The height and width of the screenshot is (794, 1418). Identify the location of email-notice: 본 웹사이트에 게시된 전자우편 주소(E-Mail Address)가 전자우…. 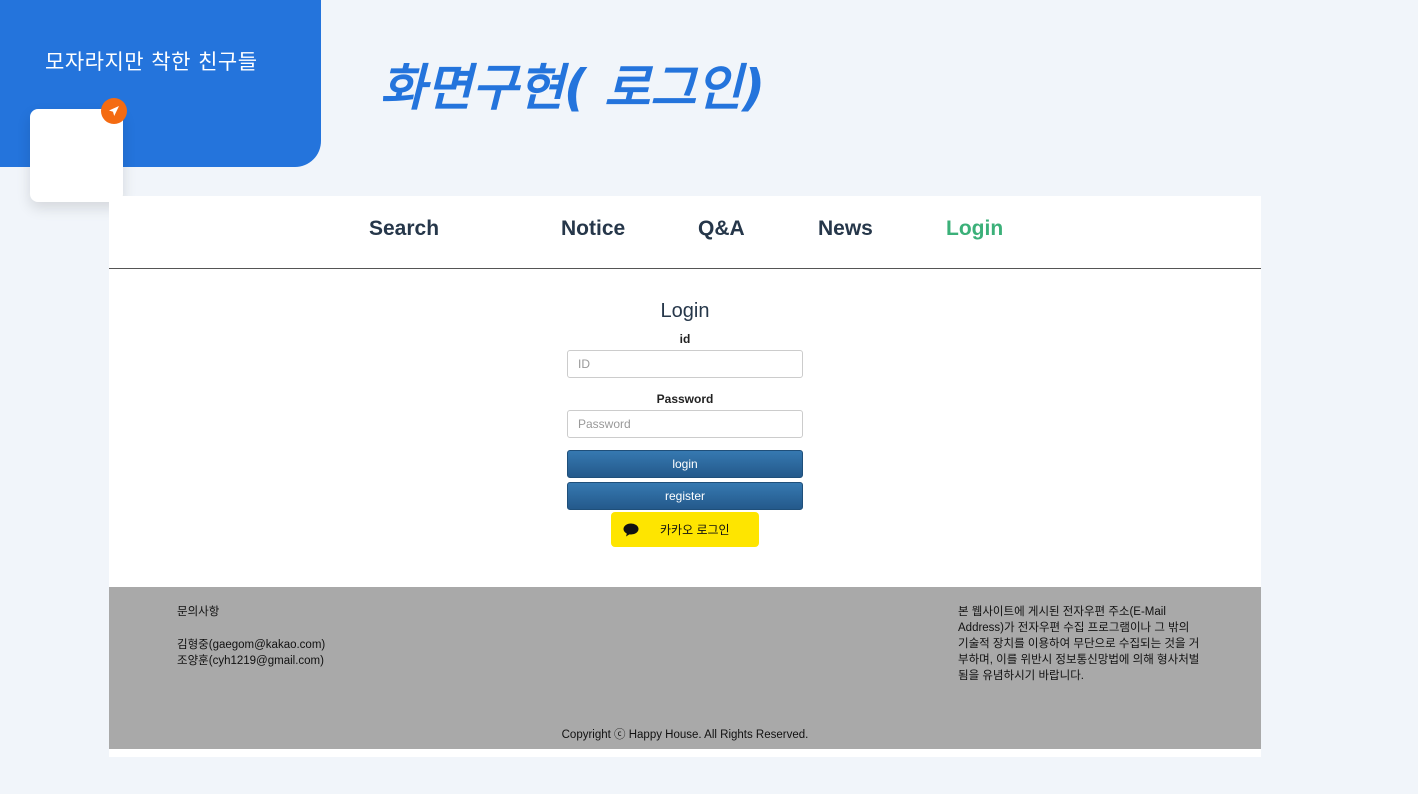
(1079, 644).